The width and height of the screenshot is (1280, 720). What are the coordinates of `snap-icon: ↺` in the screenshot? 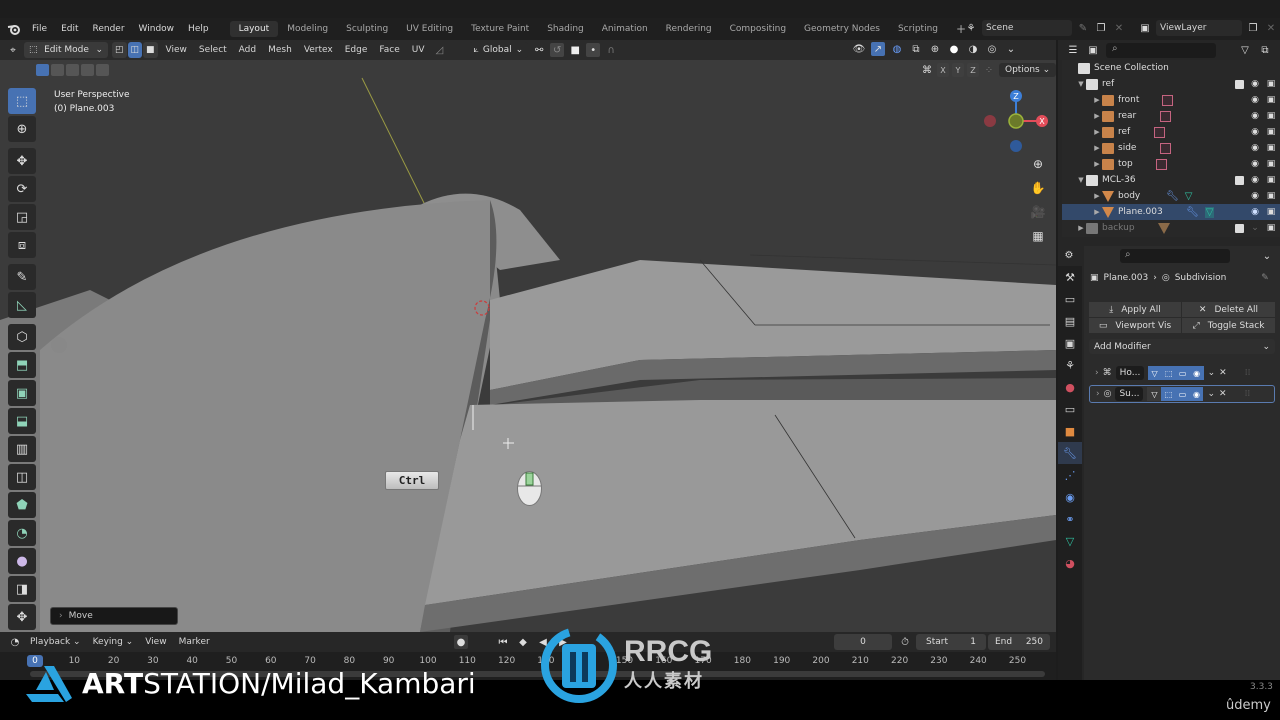 It's located at (557, 50).